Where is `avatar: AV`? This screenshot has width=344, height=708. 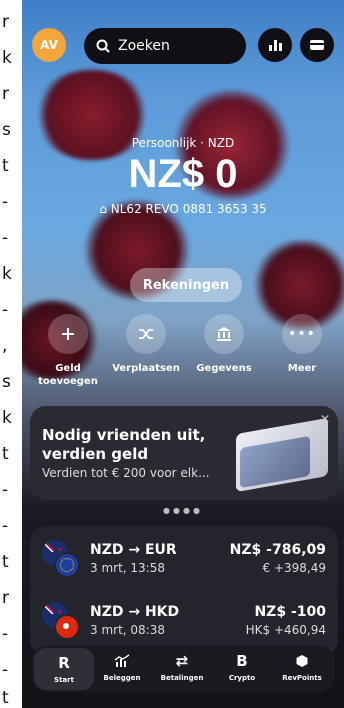 avatar: AV is located at coordinates (49, 45).